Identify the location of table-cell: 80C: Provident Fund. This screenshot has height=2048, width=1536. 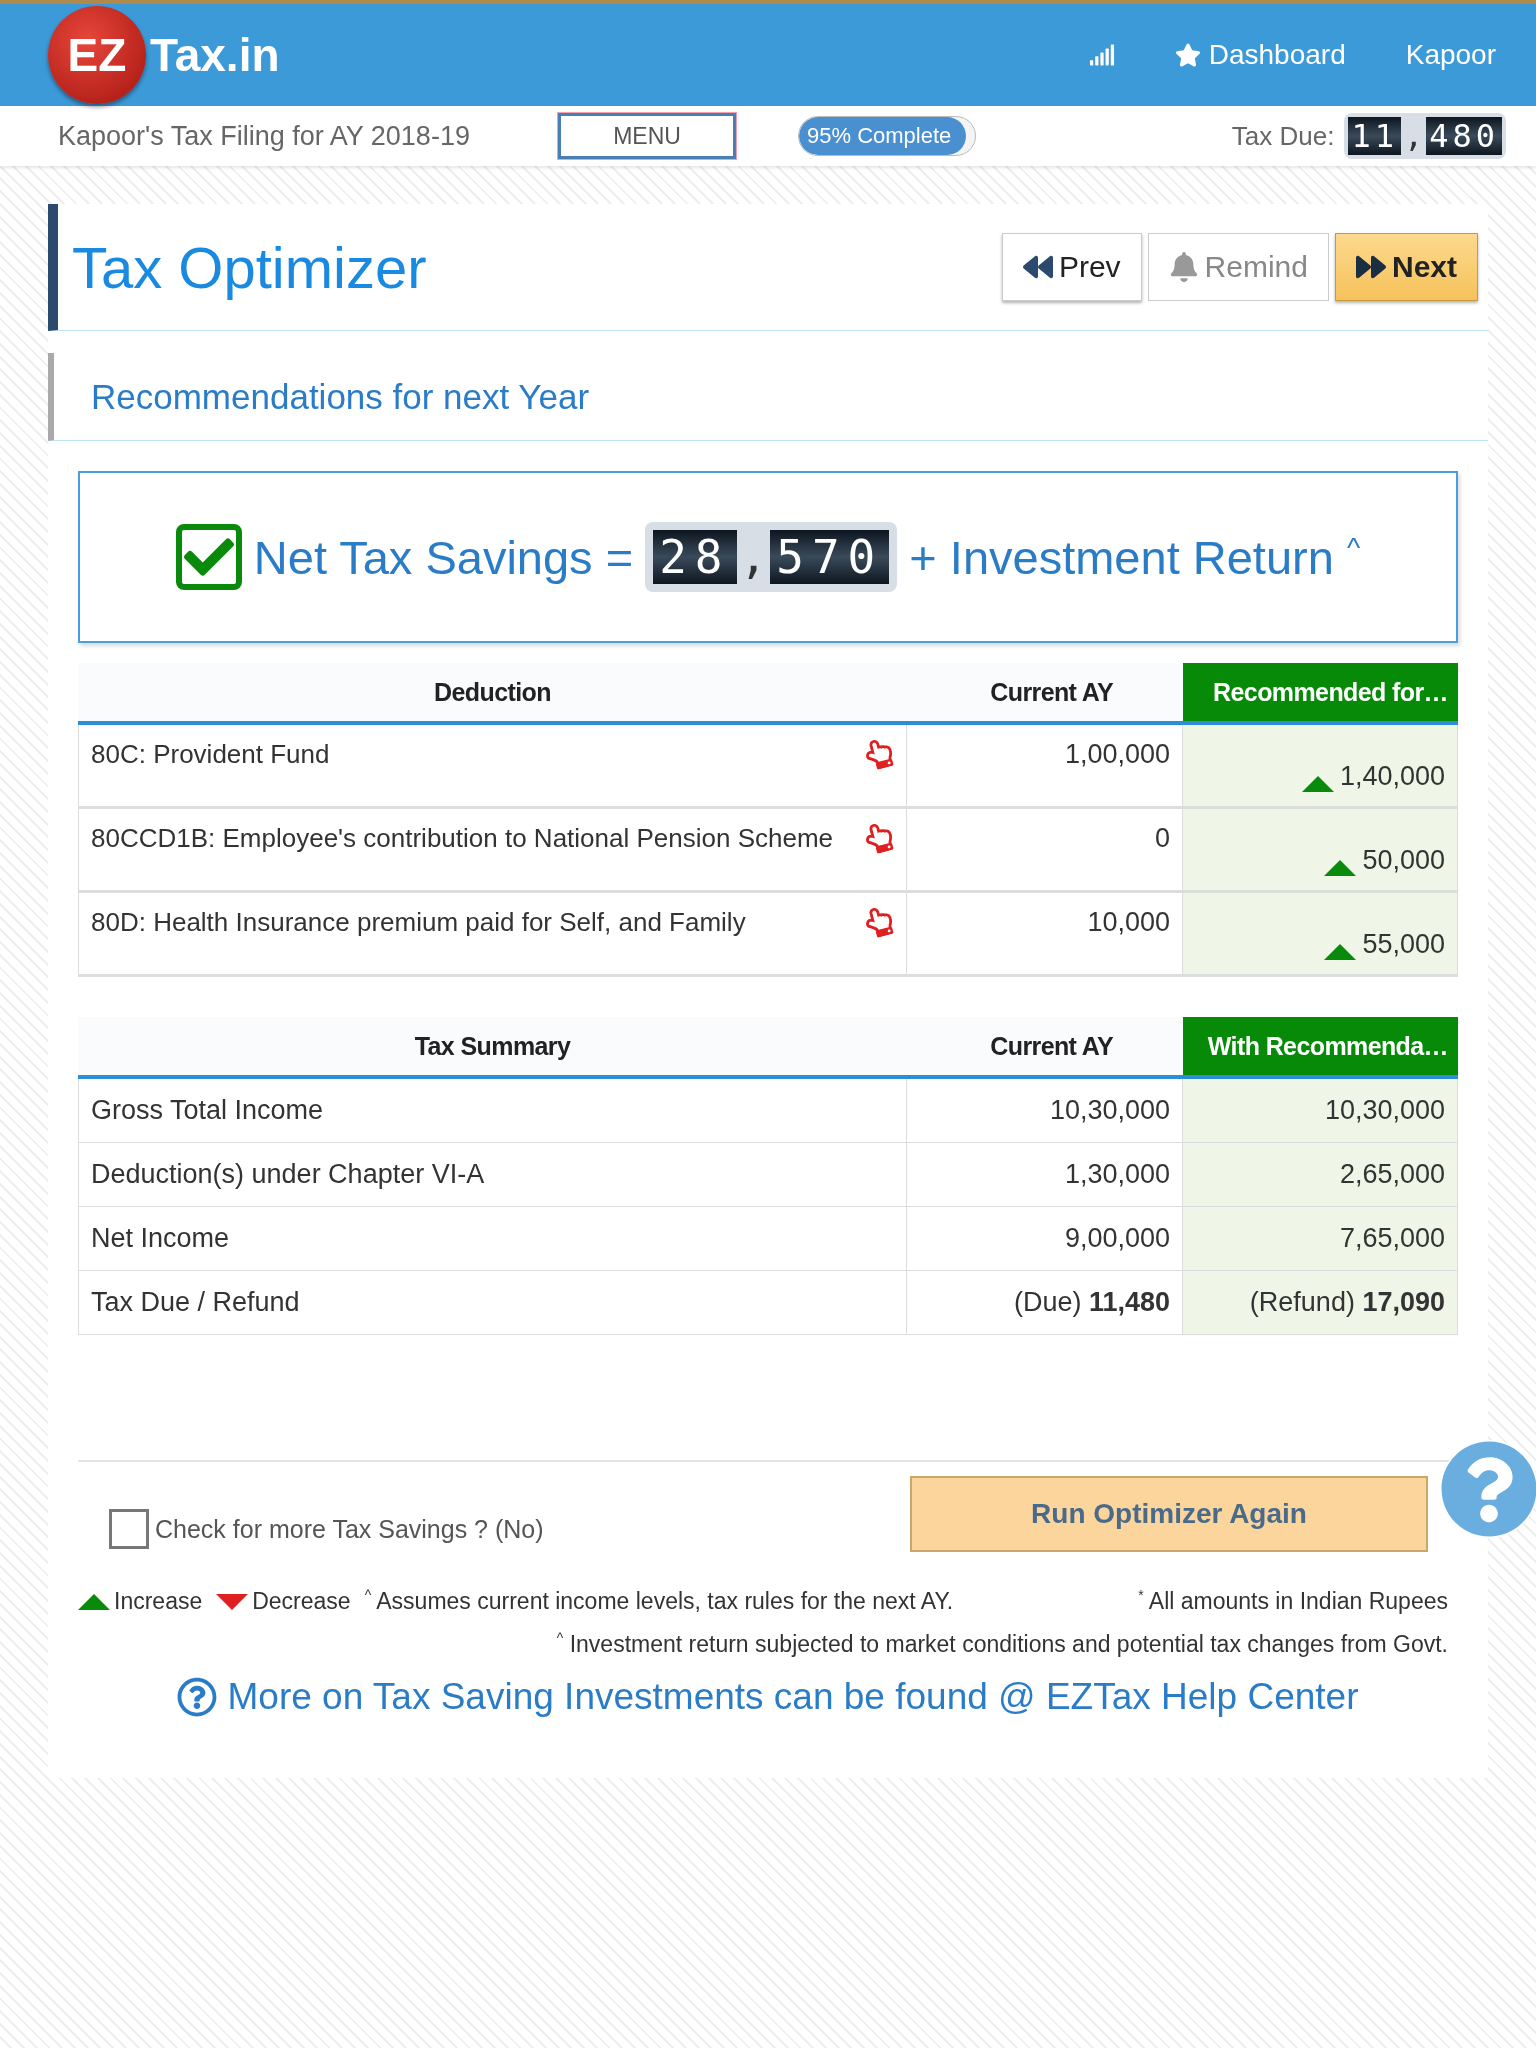
(492, 767).